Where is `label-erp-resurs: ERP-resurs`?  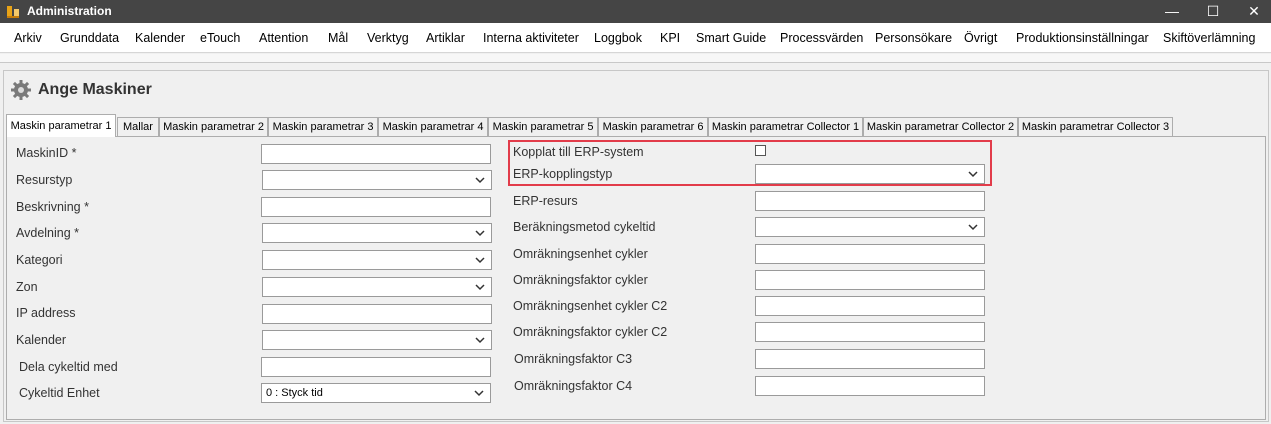
label-erp-resurs: ERP-resurs is located at coordinates (545, 201).